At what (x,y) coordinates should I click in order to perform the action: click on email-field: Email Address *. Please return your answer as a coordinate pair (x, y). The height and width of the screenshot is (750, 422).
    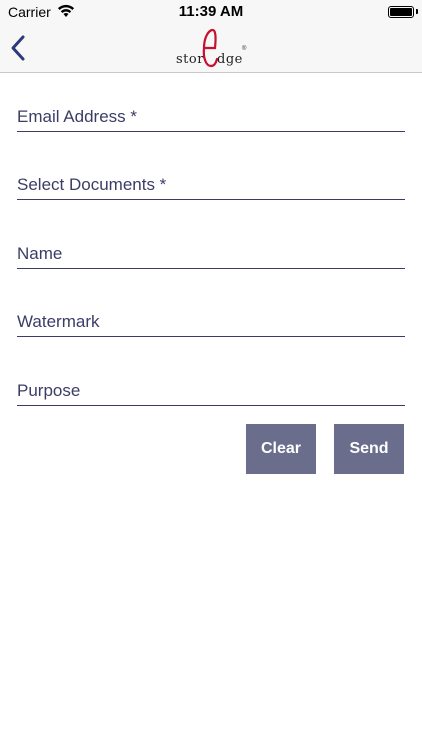
    Looking at the image, I should click on (211, 117).